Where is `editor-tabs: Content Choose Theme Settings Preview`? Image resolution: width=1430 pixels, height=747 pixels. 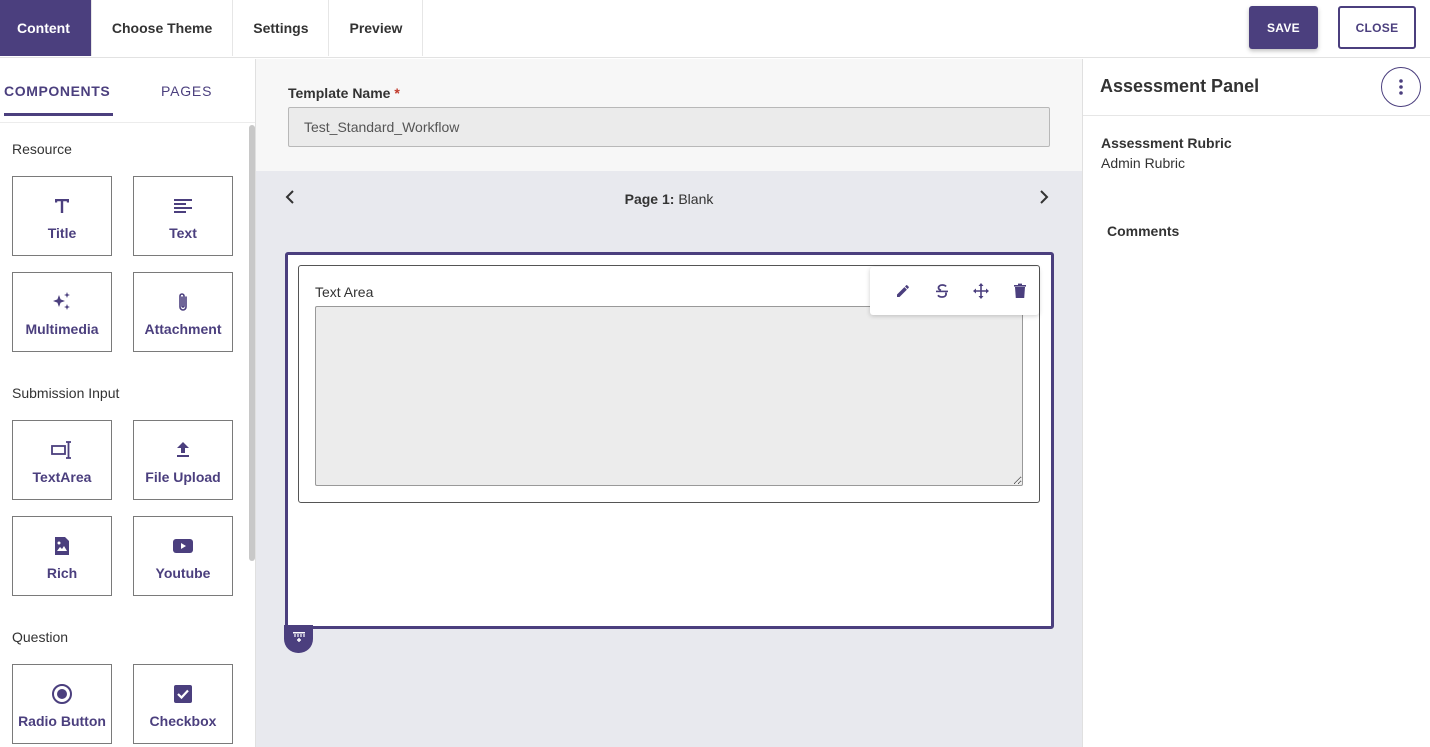 editor-tabs: Content Choose Theme Settings Preview is located at coordinates (212, 28).